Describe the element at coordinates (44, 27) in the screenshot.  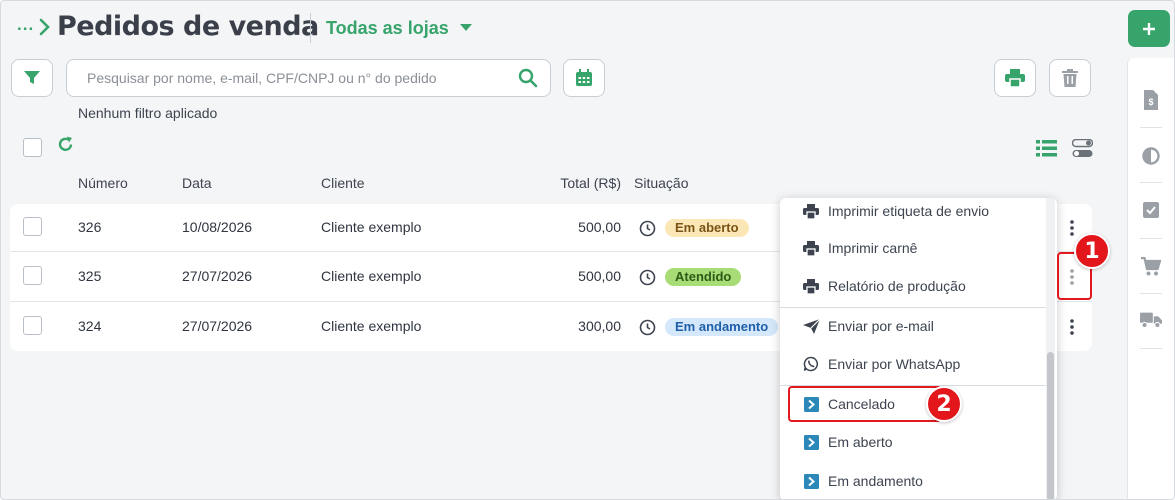
I see `chevron-right-icon` at that location.